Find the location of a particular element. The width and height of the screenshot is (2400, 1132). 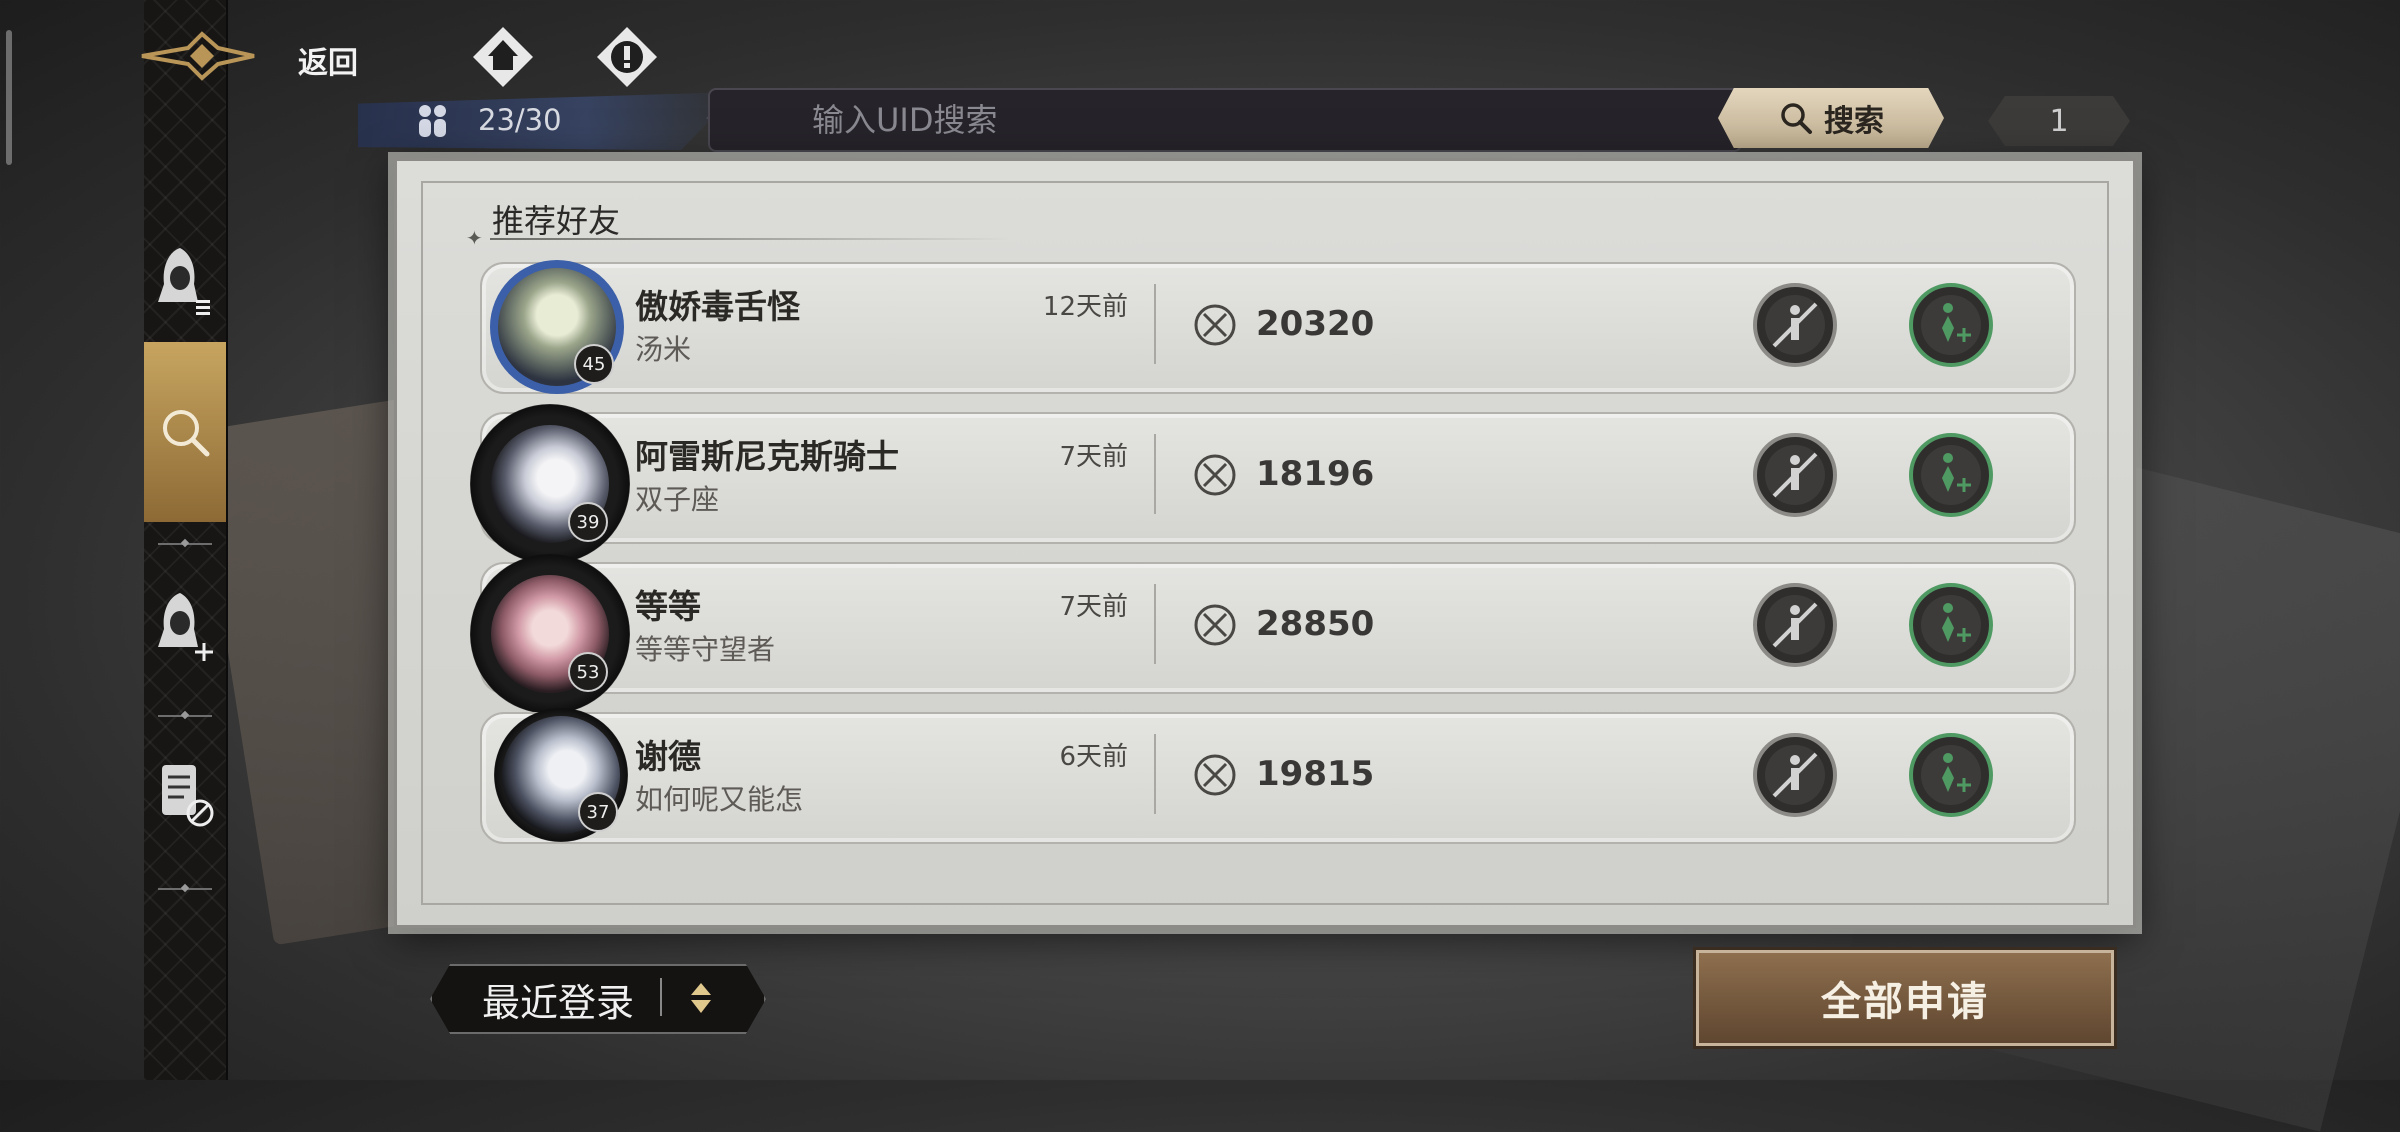

sort-label: 最近登录 is located at coordinates (558, 1003).